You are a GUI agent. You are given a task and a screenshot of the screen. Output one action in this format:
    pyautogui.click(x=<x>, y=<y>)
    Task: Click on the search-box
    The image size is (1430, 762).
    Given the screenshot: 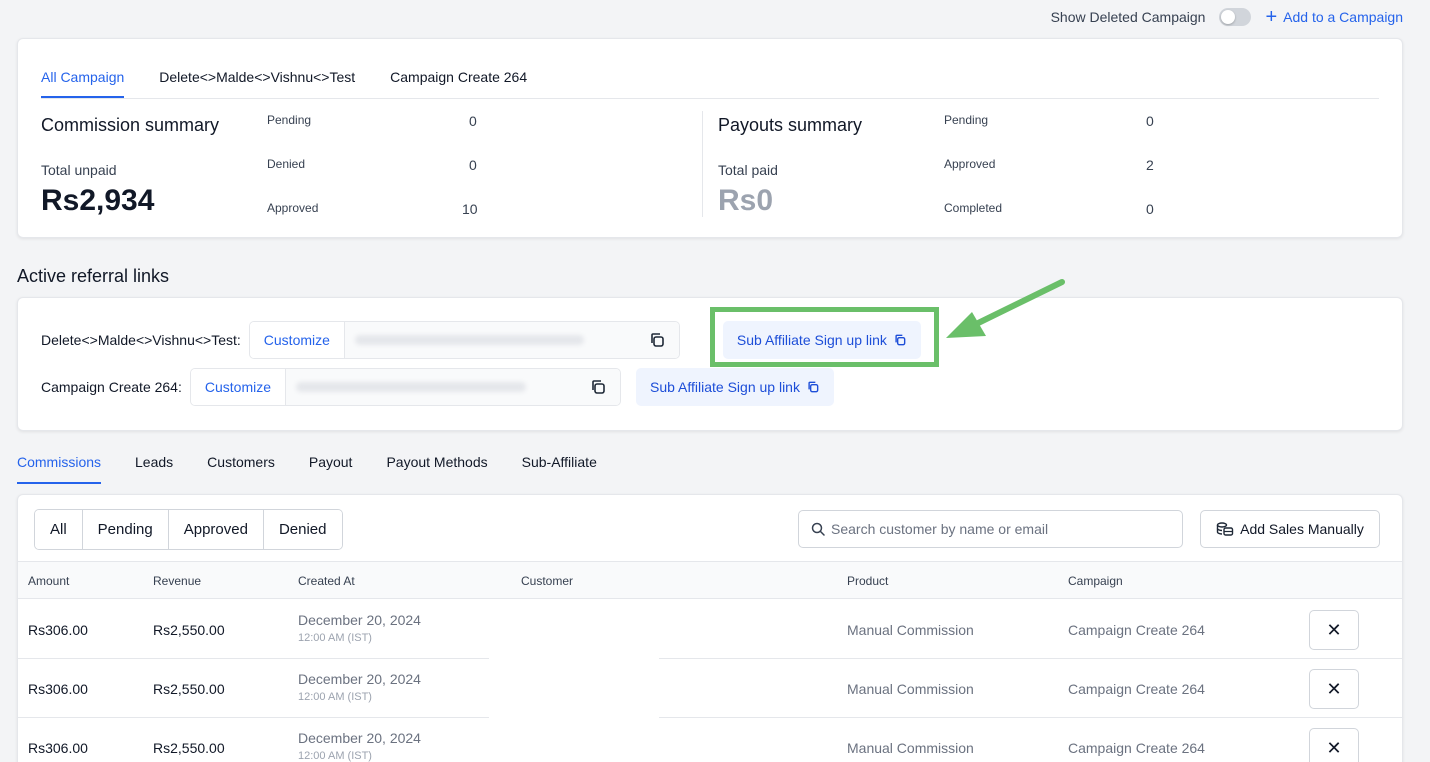 What is the action you would take?
    pyautogui.click(x=990, y=529)
    